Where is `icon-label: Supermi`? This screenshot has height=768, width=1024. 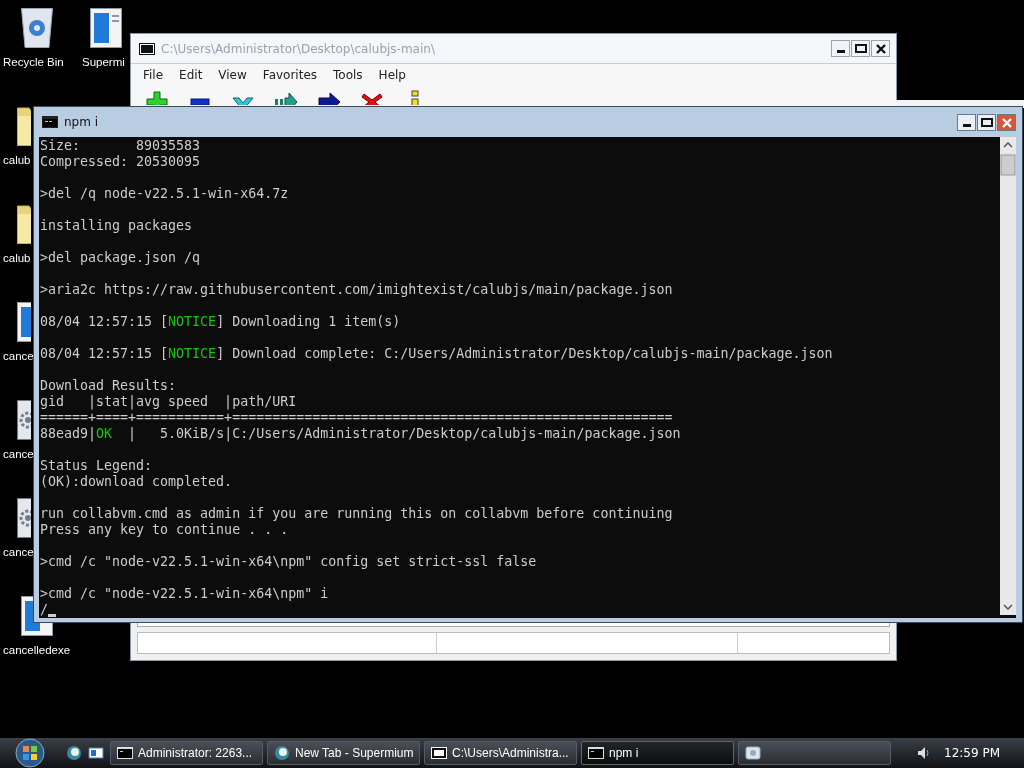
icon-label: Supermi is located at coordinates (103, 62).